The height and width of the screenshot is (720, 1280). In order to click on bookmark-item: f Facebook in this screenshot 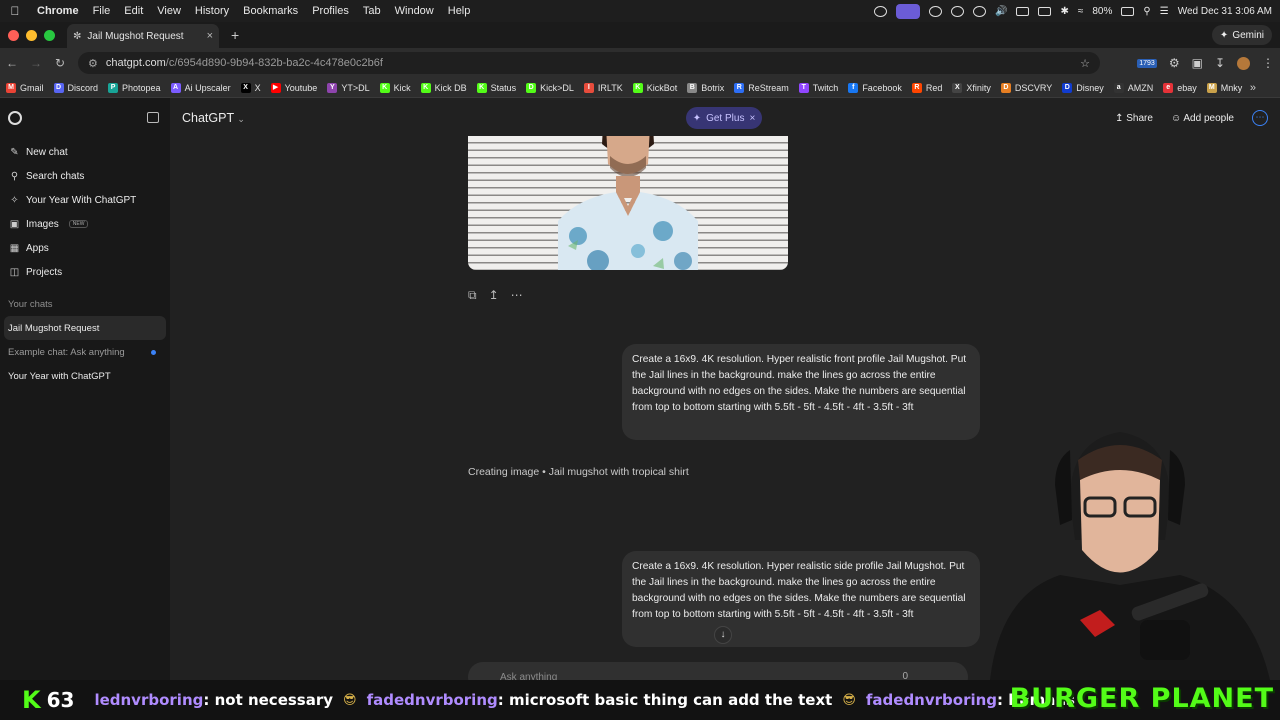, I will do `click(875, 87)`.